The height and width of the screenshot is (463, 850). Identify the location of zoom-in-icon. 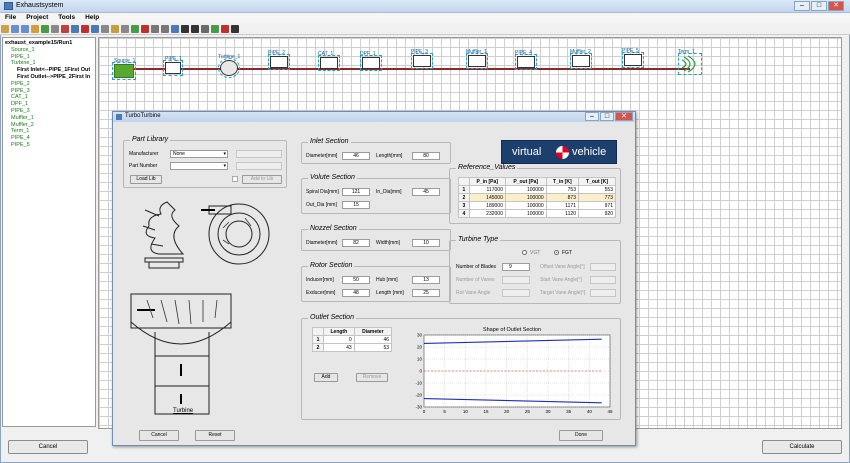
(155, 29).